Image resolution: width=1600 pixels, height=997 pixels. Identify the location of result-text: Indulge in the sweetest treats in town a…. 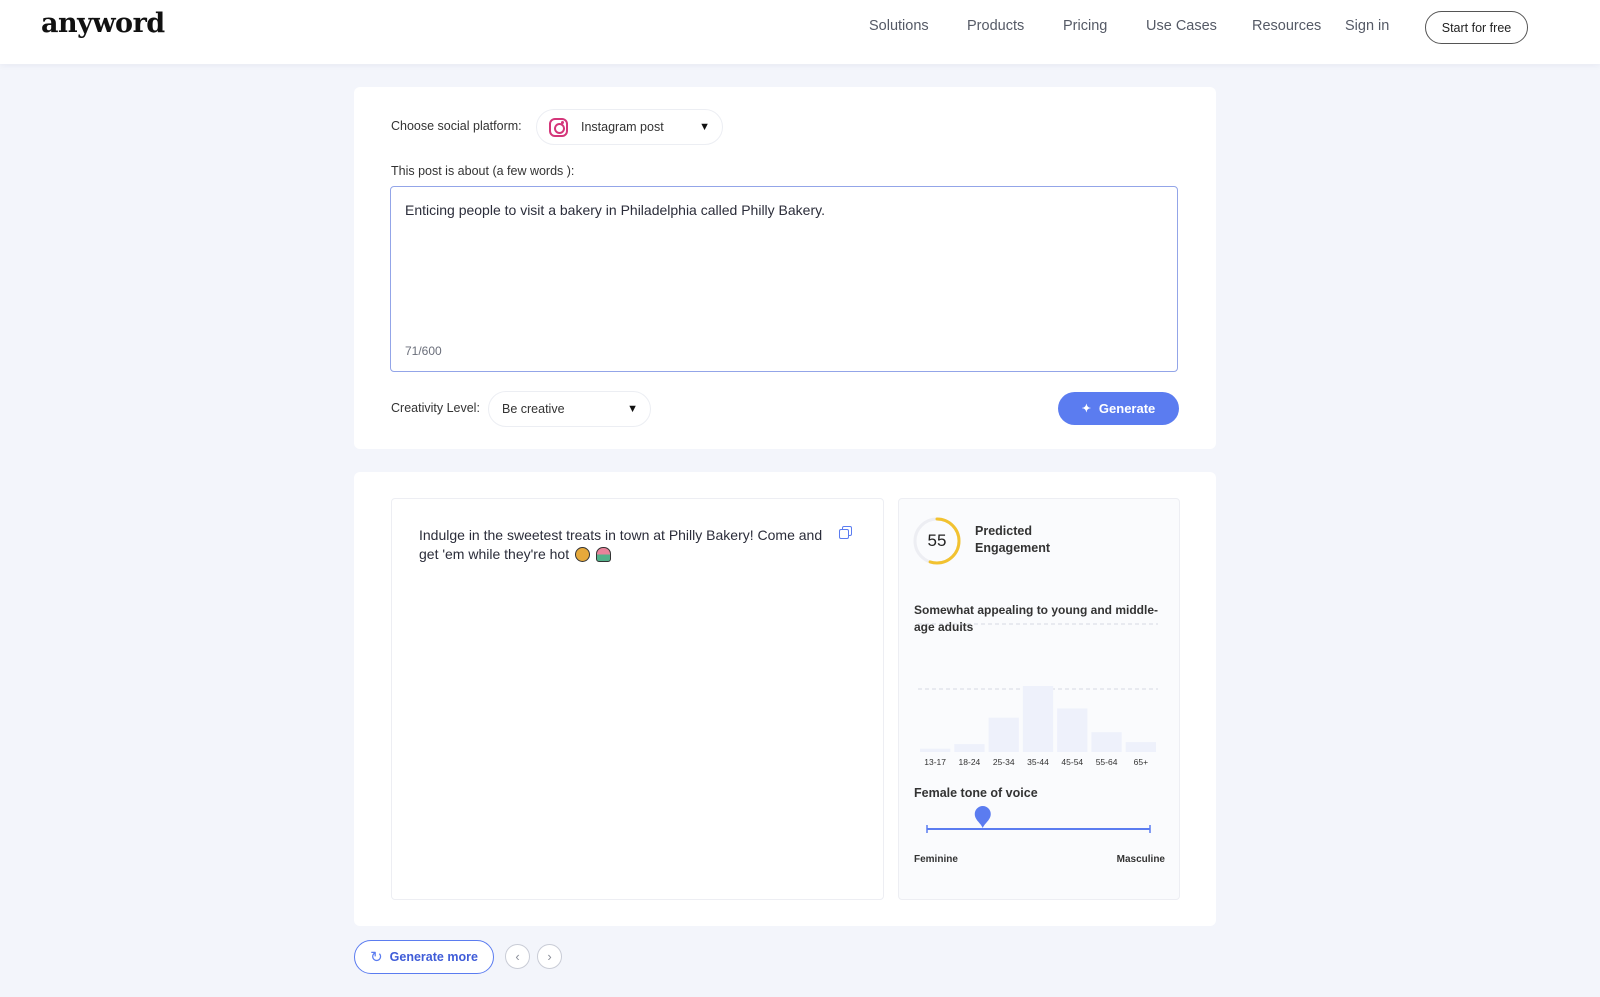
(621, 544).